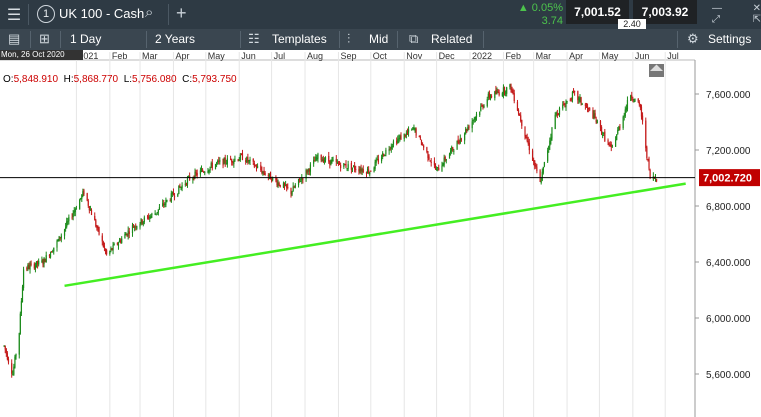  I want to click on x-tick-label: 2022, so click(482, 56).